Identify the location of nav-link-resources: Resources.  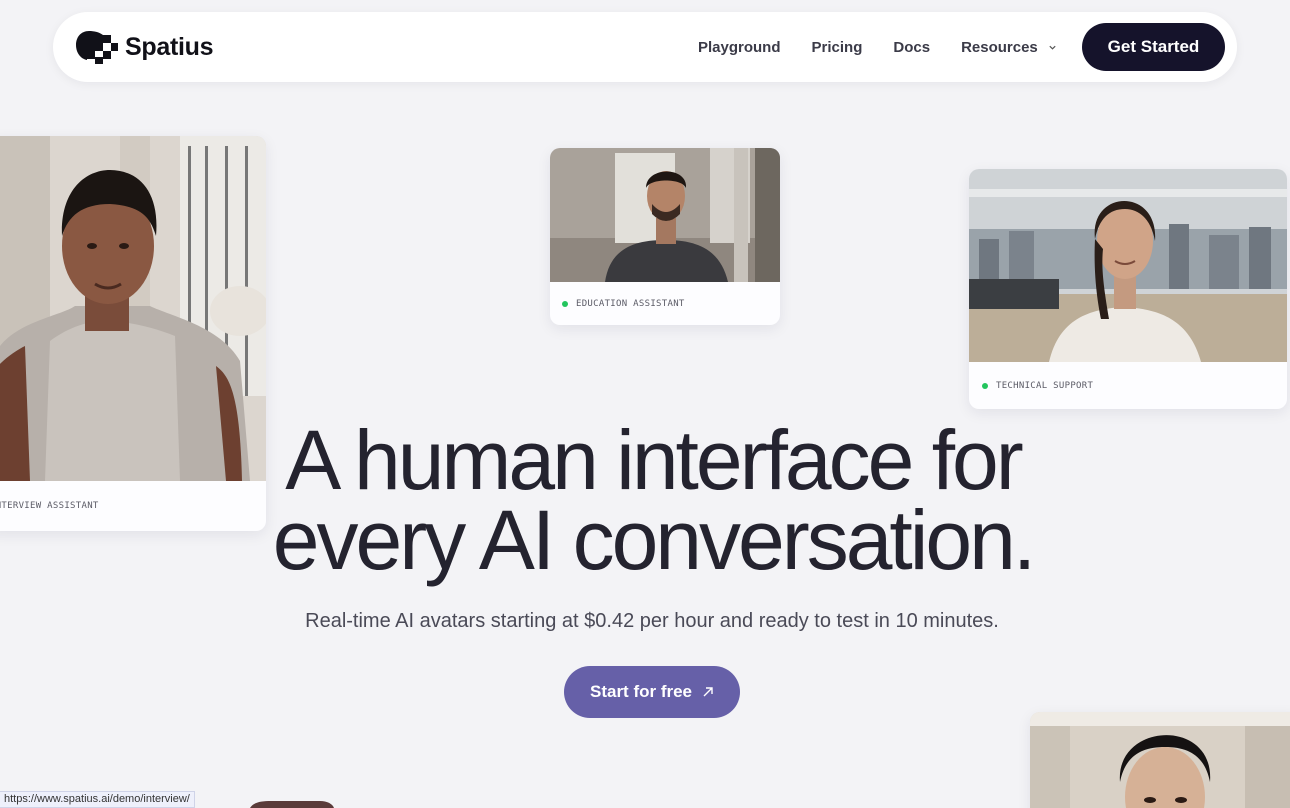
(1009, 47).